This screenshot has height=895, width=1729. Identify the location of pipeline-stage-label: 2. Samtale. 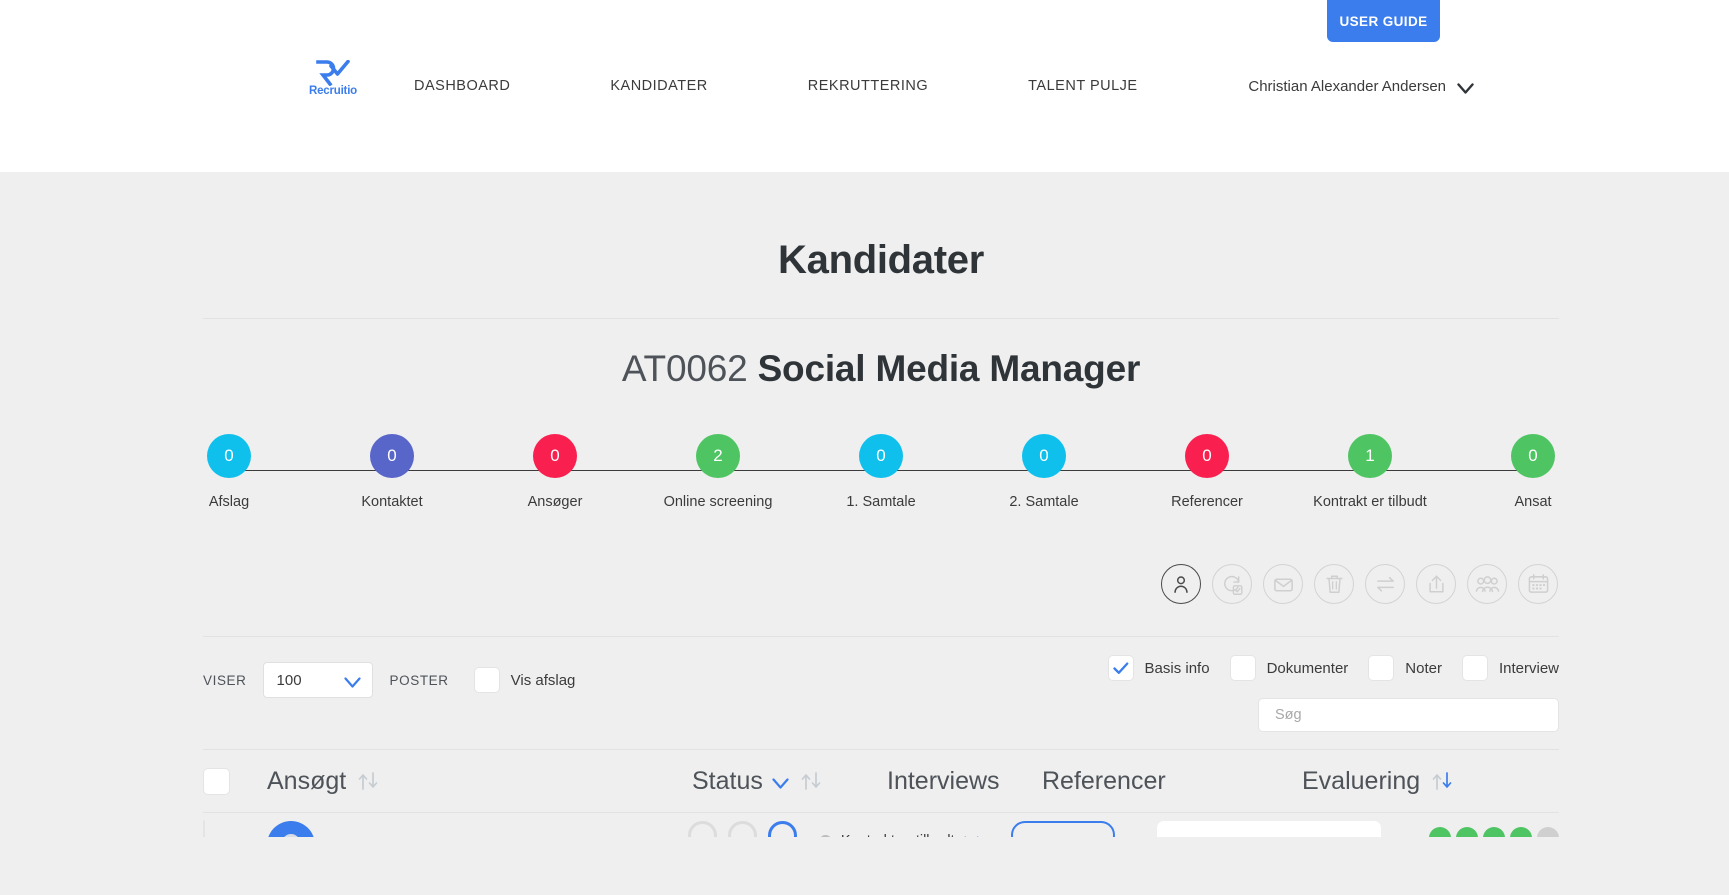
(1044, 502).